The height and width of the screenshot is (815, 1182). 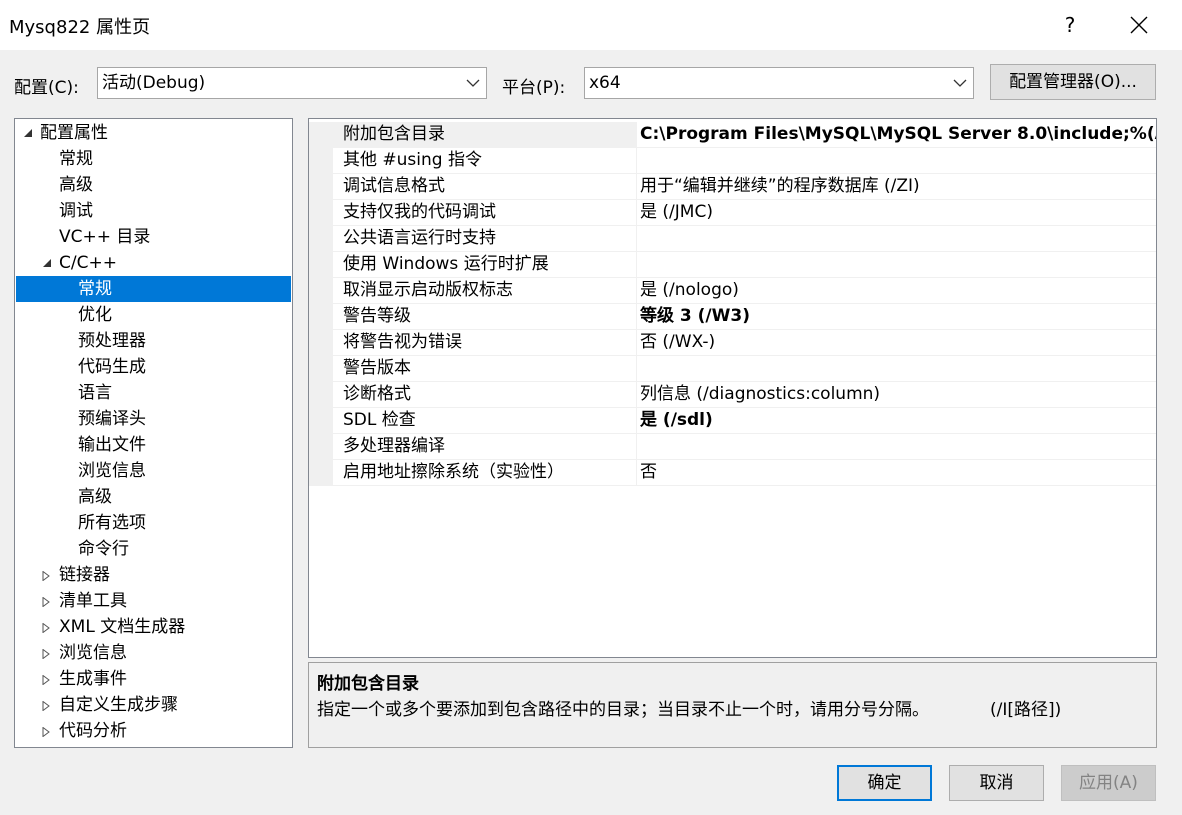 What do you see at coordinates (960, 83) in the screenshot?
I see `chevron-down-icon` at bounding box center [960, 83].